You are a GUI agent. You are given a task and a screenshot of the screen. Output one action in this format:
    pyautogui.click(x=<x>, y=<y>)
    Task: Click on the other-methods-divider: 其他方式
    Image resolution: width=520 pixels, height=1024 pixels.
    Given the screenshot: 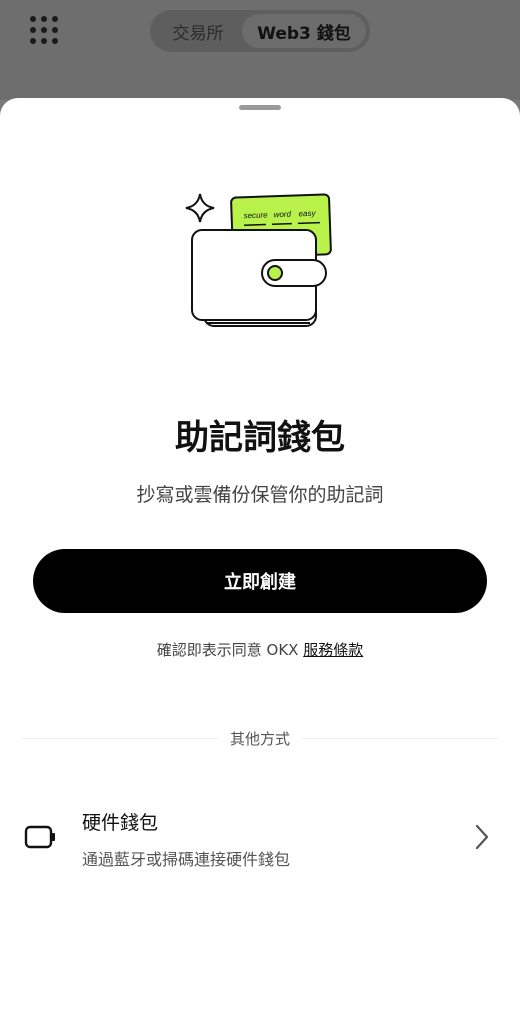 What is the action you would take?
    pyautogui.click(x=260, y=738)
    